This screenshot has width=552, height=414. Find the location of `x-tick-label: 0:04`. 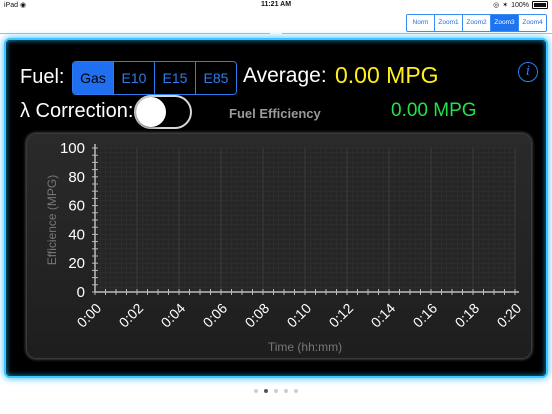

x-tick-label: 0:04 is located at coordinates (173, 315).